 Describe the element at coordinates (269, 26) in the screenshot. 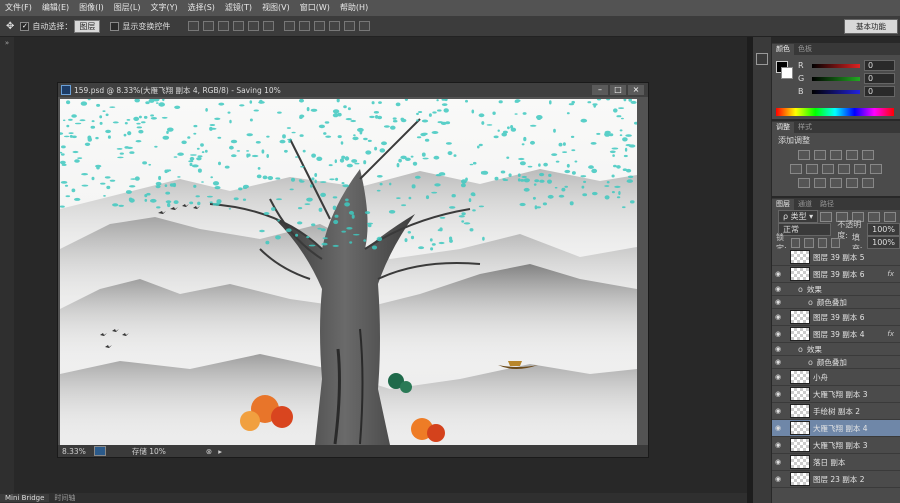

I see `align-right-icon` at that location.